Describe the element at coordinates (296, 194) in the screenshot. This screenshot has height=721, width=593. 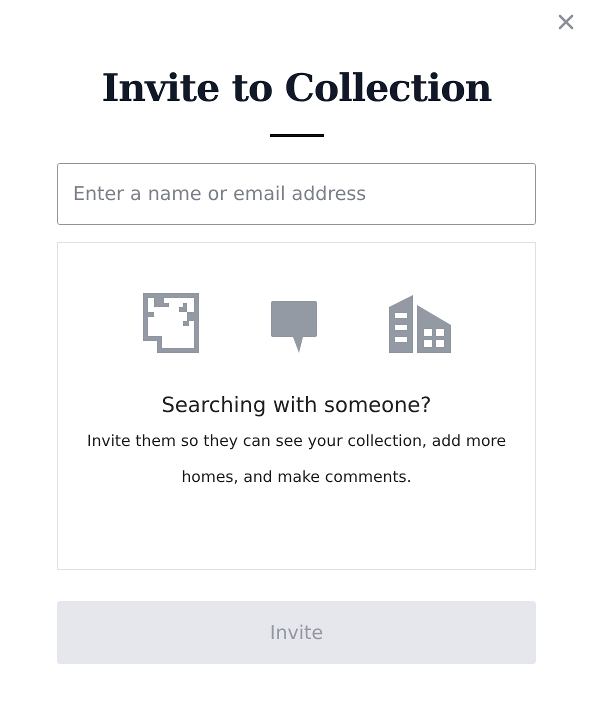
I see `search-field: Enter a name or email address` at that location.